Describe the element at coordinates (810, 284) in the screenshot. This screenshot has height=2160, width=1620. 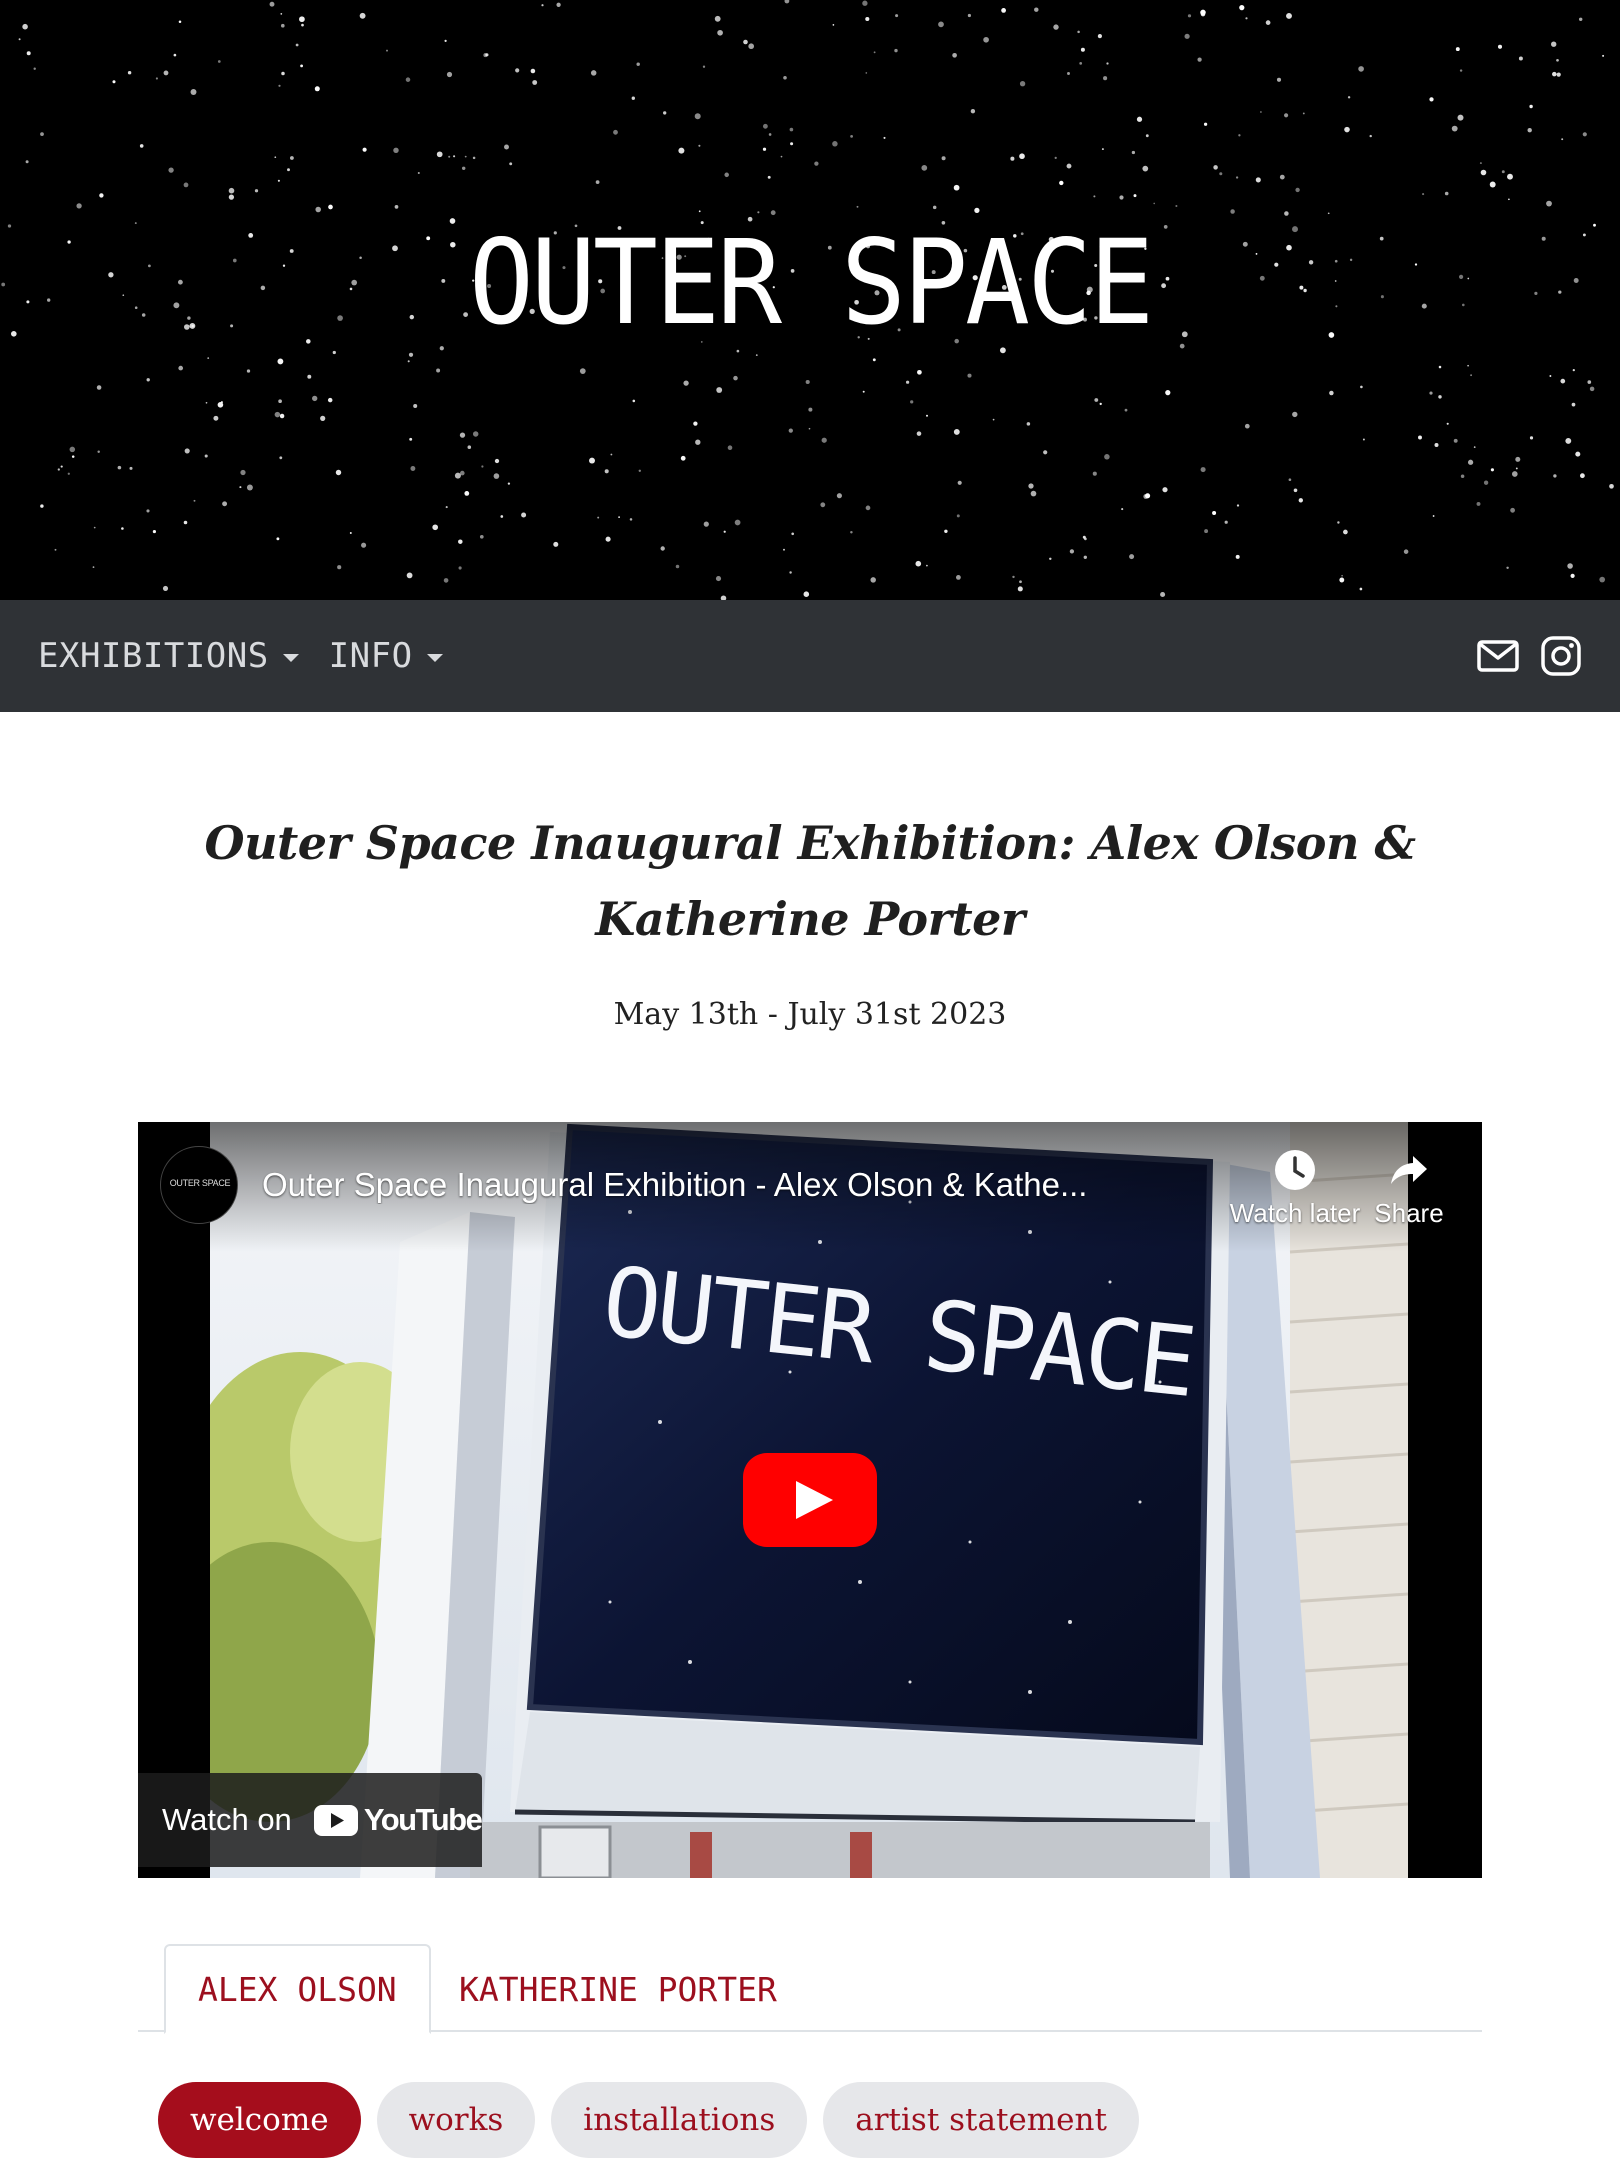
I see `site-title: OUTER SPACE` at that location.